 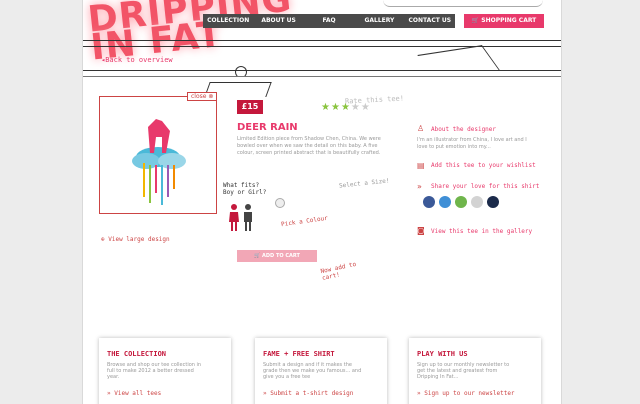 I want to click on deer-rain-artwork, so click(x=159, y=162).